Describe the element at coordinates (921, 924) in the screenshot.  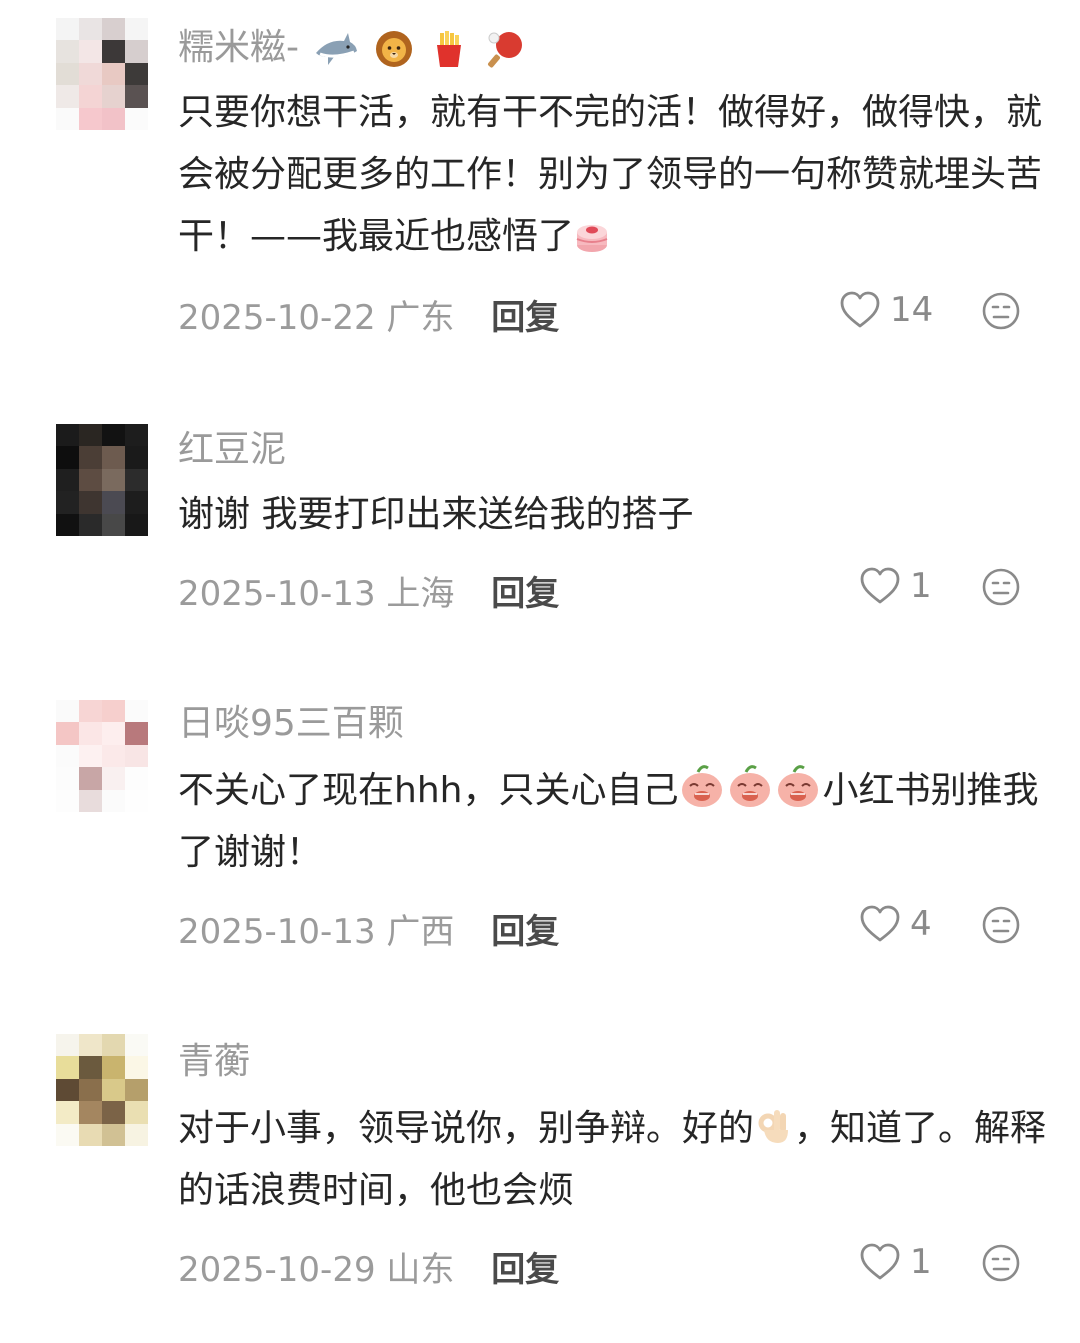
I see `like-count: 4` at that location.